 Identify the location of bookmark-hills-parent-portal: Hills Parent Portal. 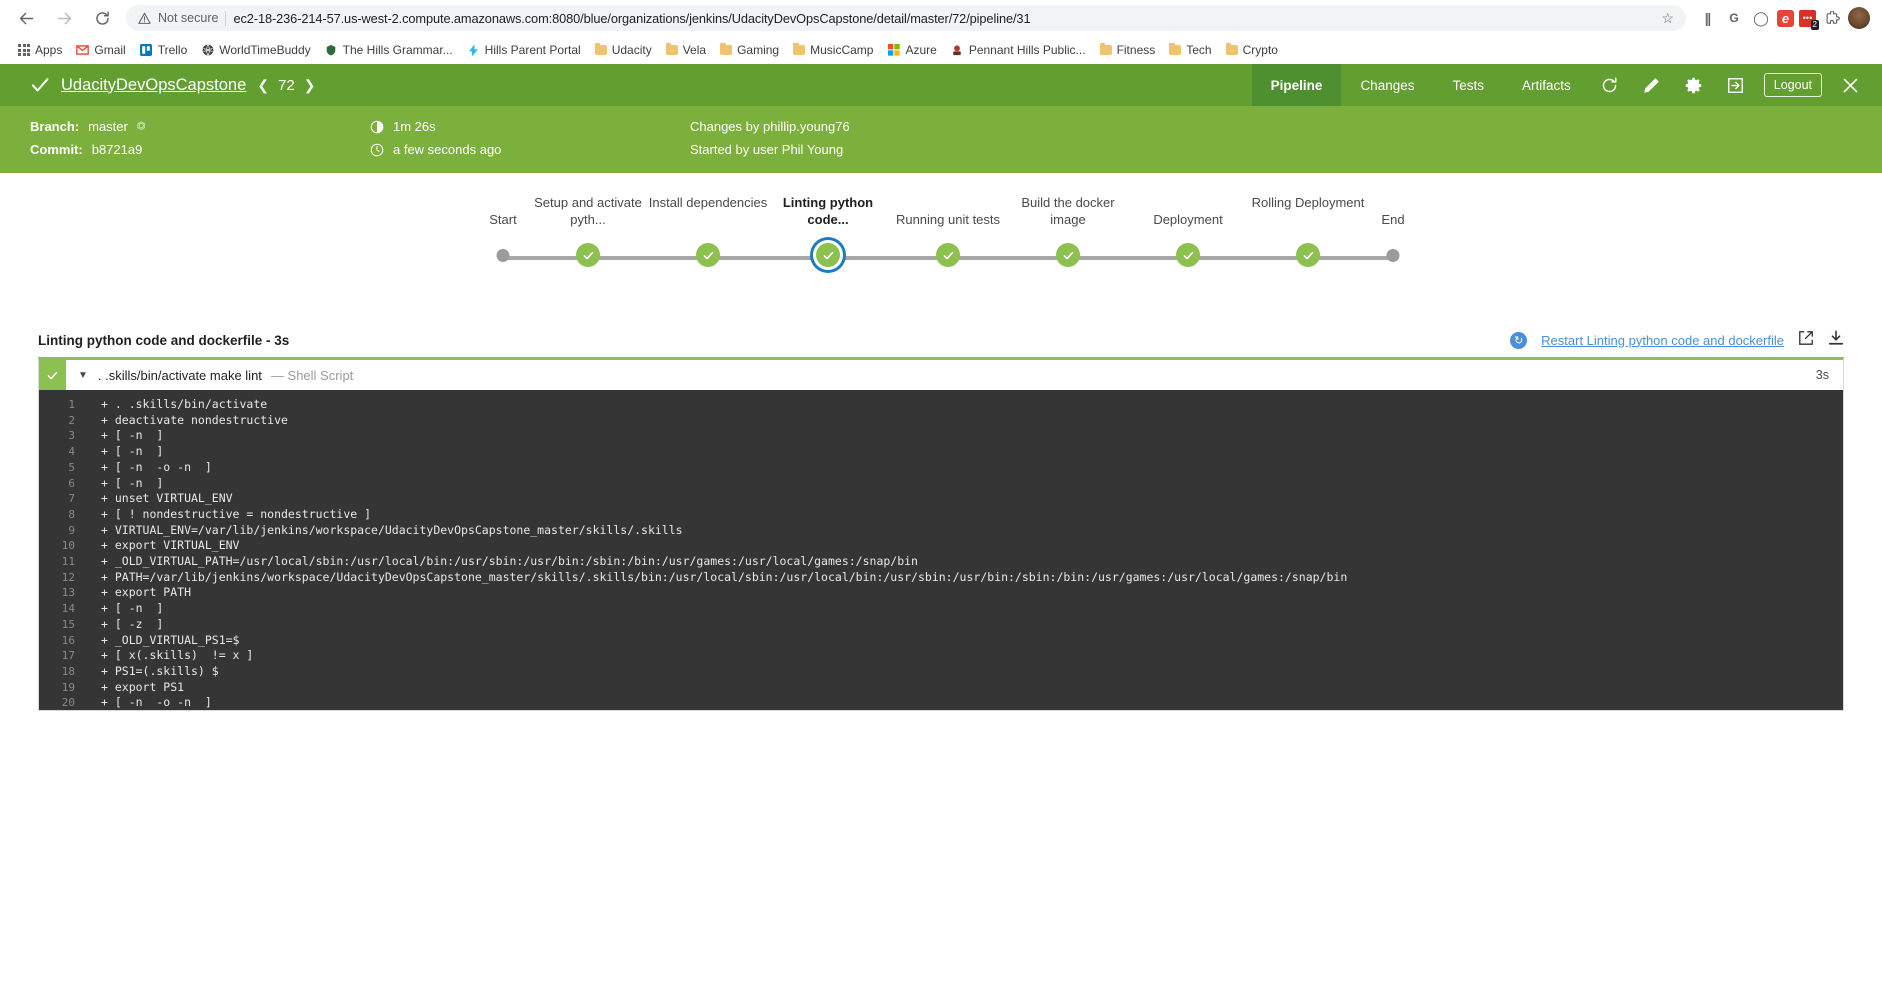
(524, 50).